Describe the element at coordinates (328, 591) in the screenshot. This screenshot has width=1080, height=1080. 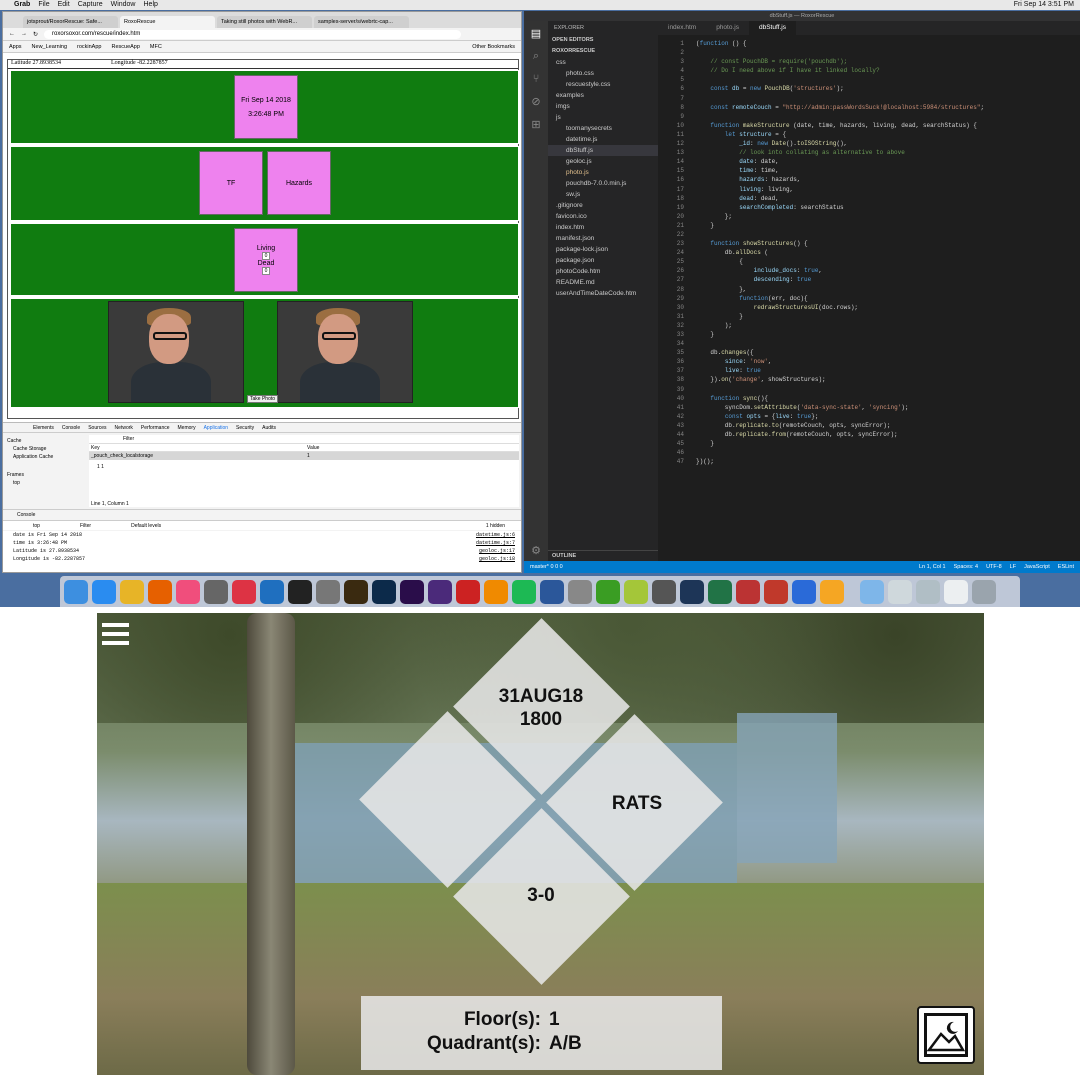
I see `calculator-icon` at that location.